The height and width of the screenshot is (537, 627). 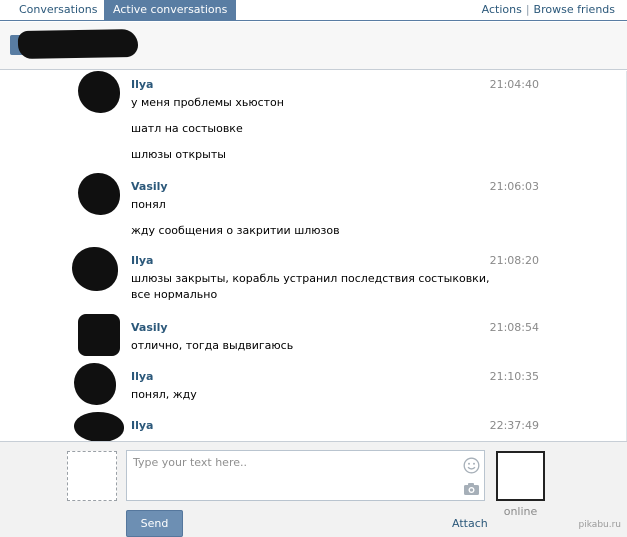 I want to click on peer-avatar, so click(x=520, y=476).